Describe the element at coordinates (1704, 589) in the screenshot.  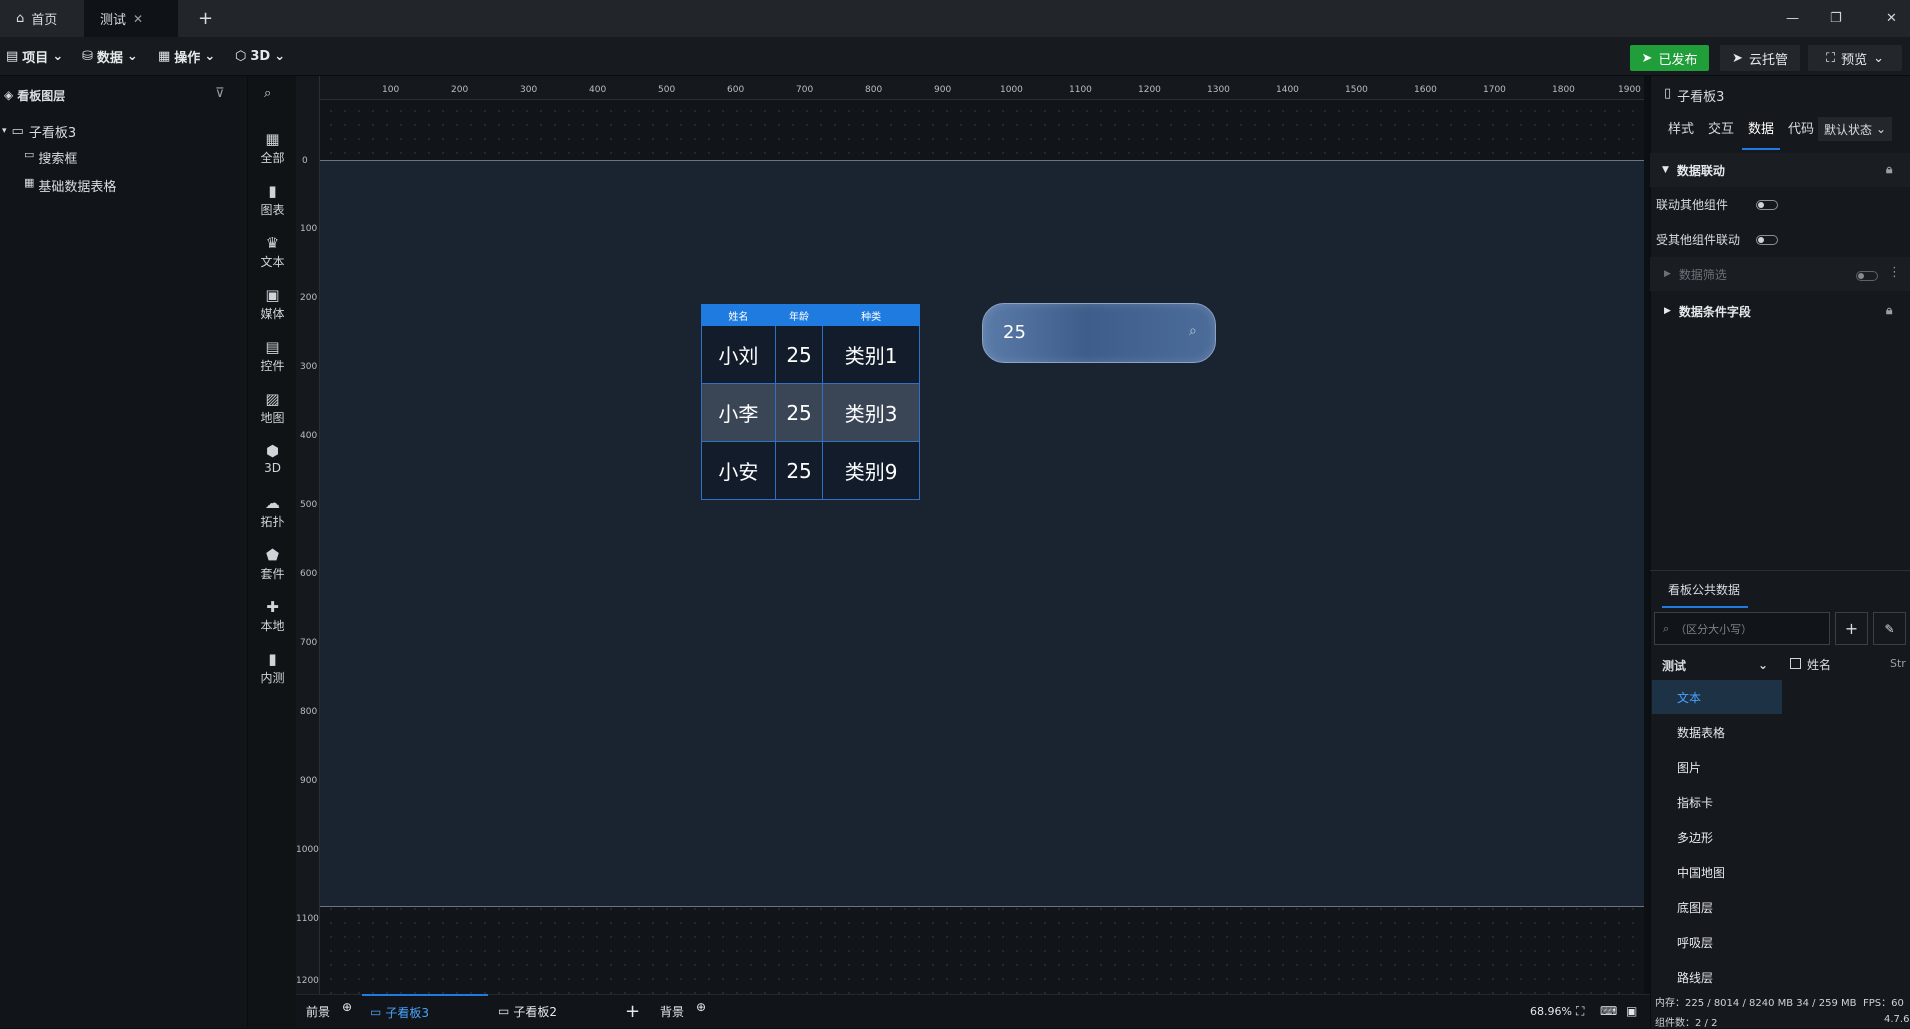
I see `public-data-title: 看板公共数据` at that location.